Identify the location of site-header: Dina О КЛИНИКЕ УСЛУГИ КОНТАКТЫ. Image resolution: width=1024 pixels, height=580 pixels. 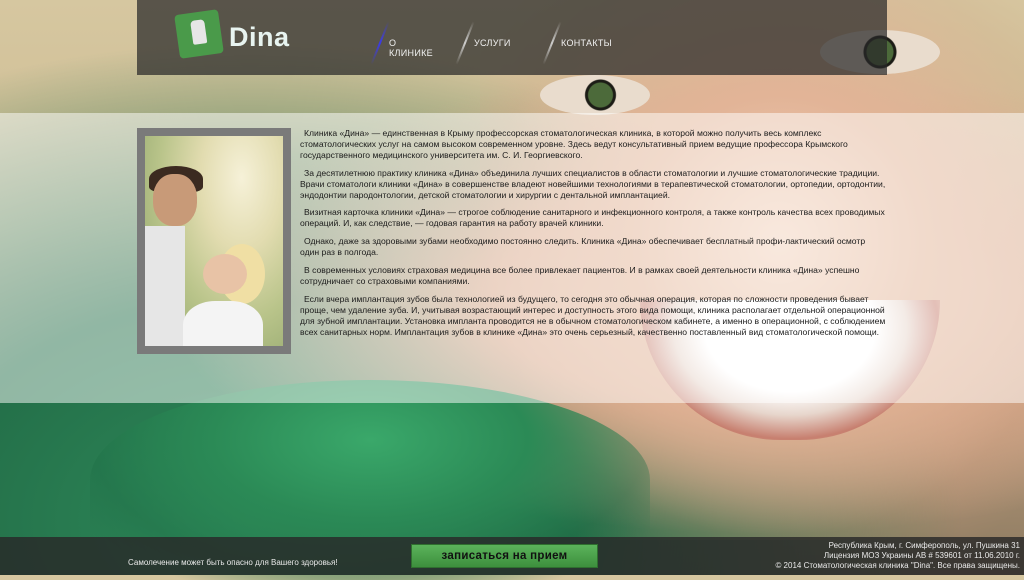
(512, 37).